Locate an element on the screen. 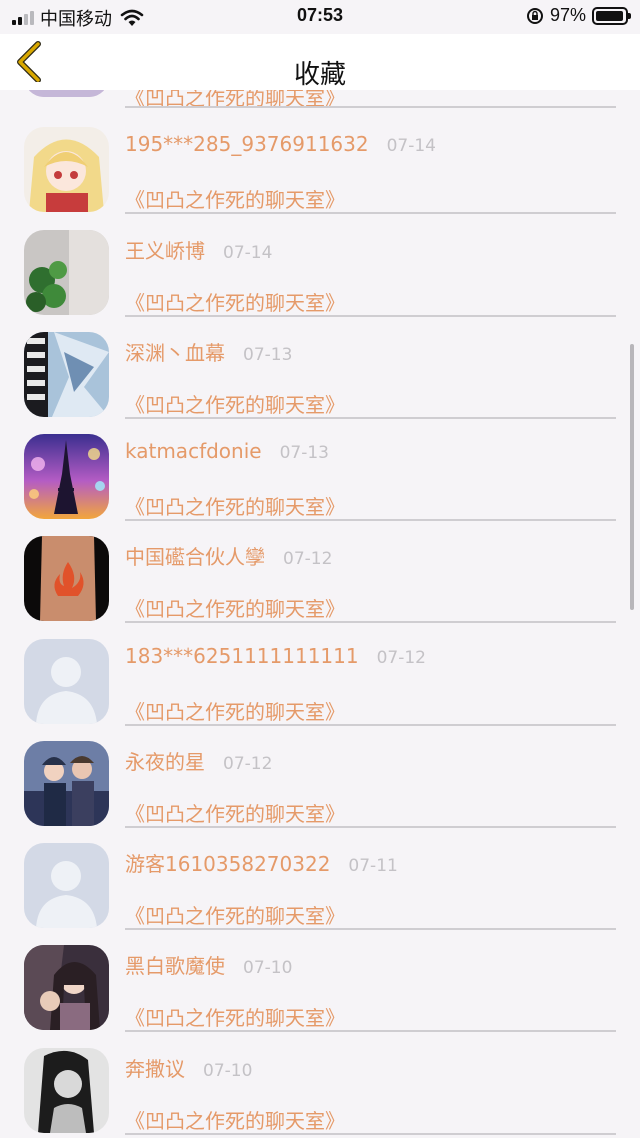 Image resolution: width=640 pixels, height=1138 pixels. rotation-lock-icon is located at coordinates (534, 15).